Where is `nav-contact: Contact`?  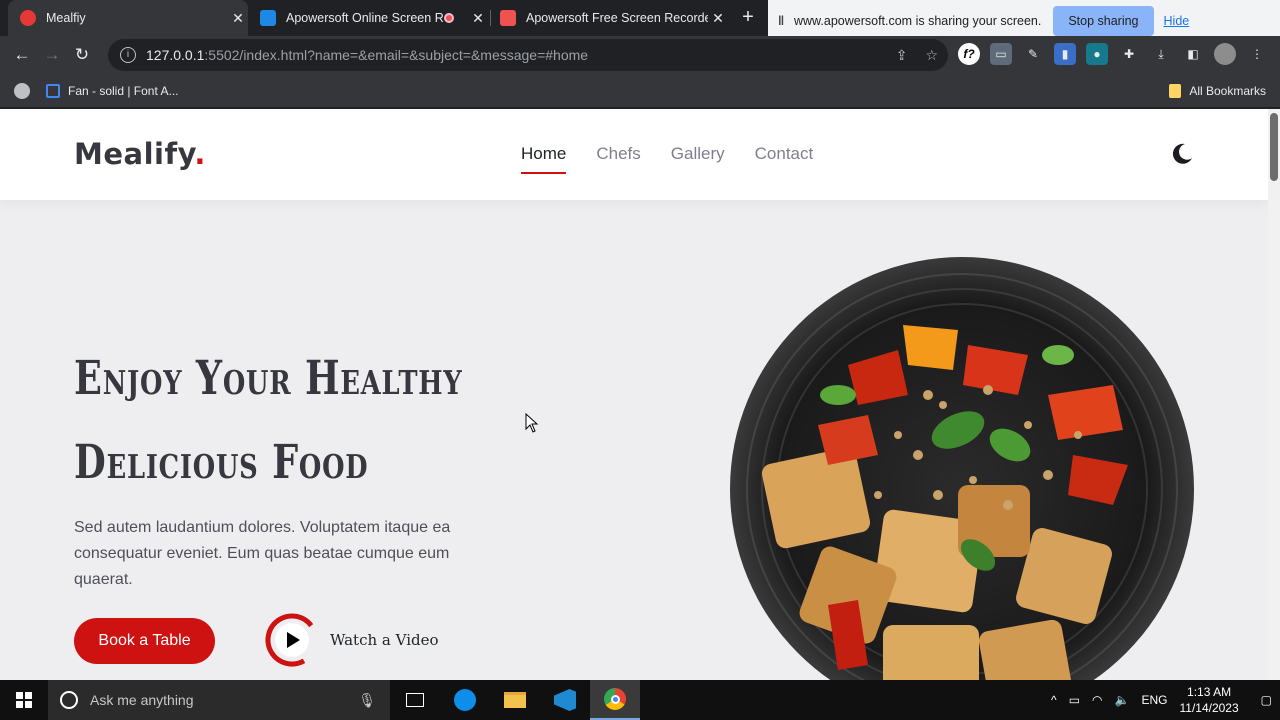
nav-contact: Contact is located at coordinates (784, 157).